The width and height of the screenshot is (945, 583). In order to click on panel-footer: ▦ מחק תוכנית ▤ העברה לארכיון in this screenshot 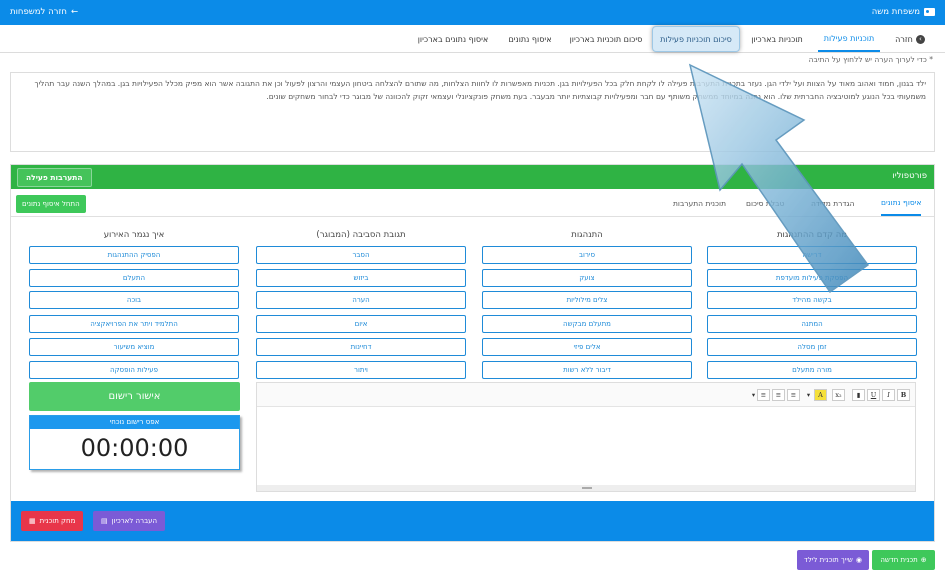, I will do `click(472, 521)`.